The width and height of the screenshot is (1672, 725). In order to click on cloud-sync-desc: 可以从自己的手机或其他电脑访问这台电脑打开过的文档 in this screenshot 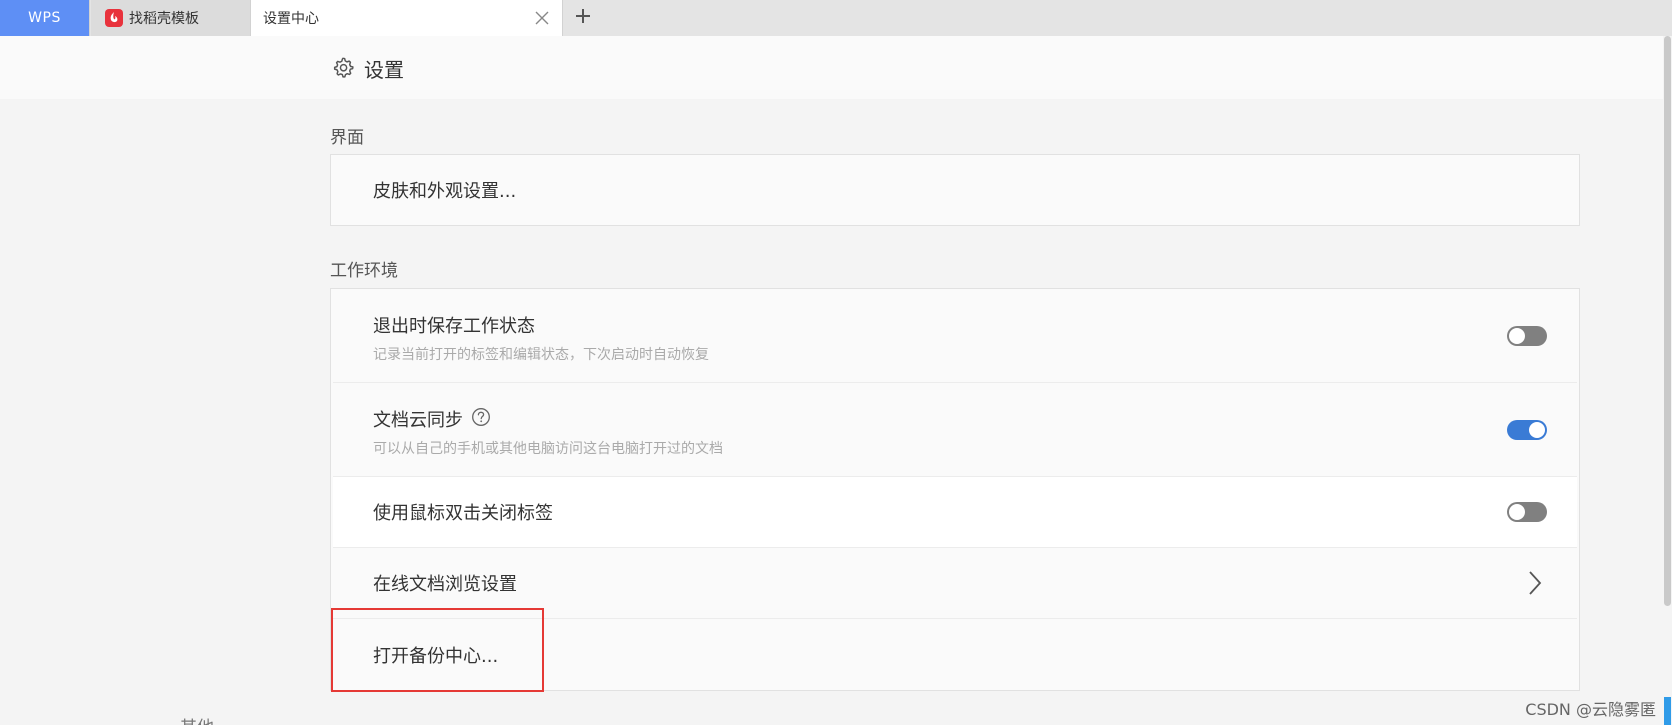, I will do `click(548, 449)`.